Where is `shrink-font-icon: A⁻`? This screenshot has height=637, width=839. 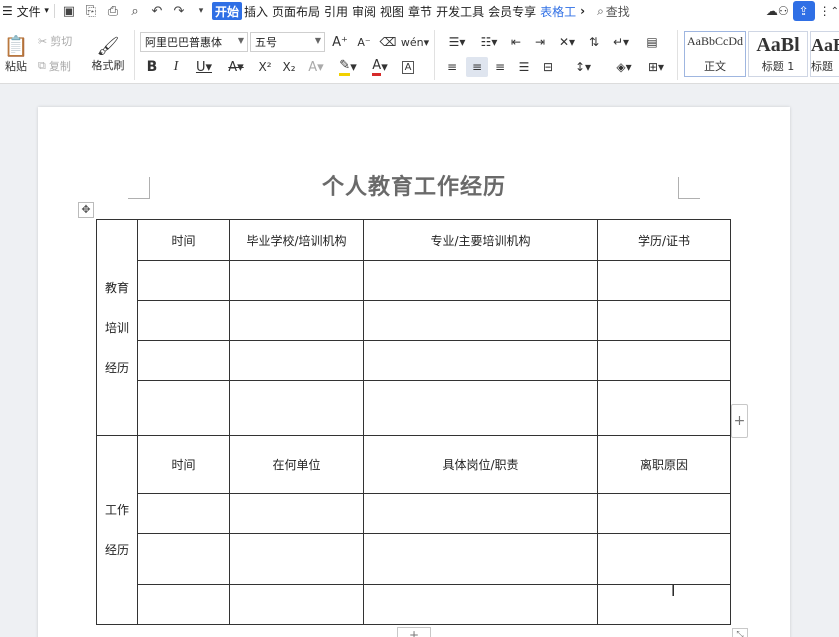 shrink-font-icon: A⁻ is located at coordinates (364, 42).